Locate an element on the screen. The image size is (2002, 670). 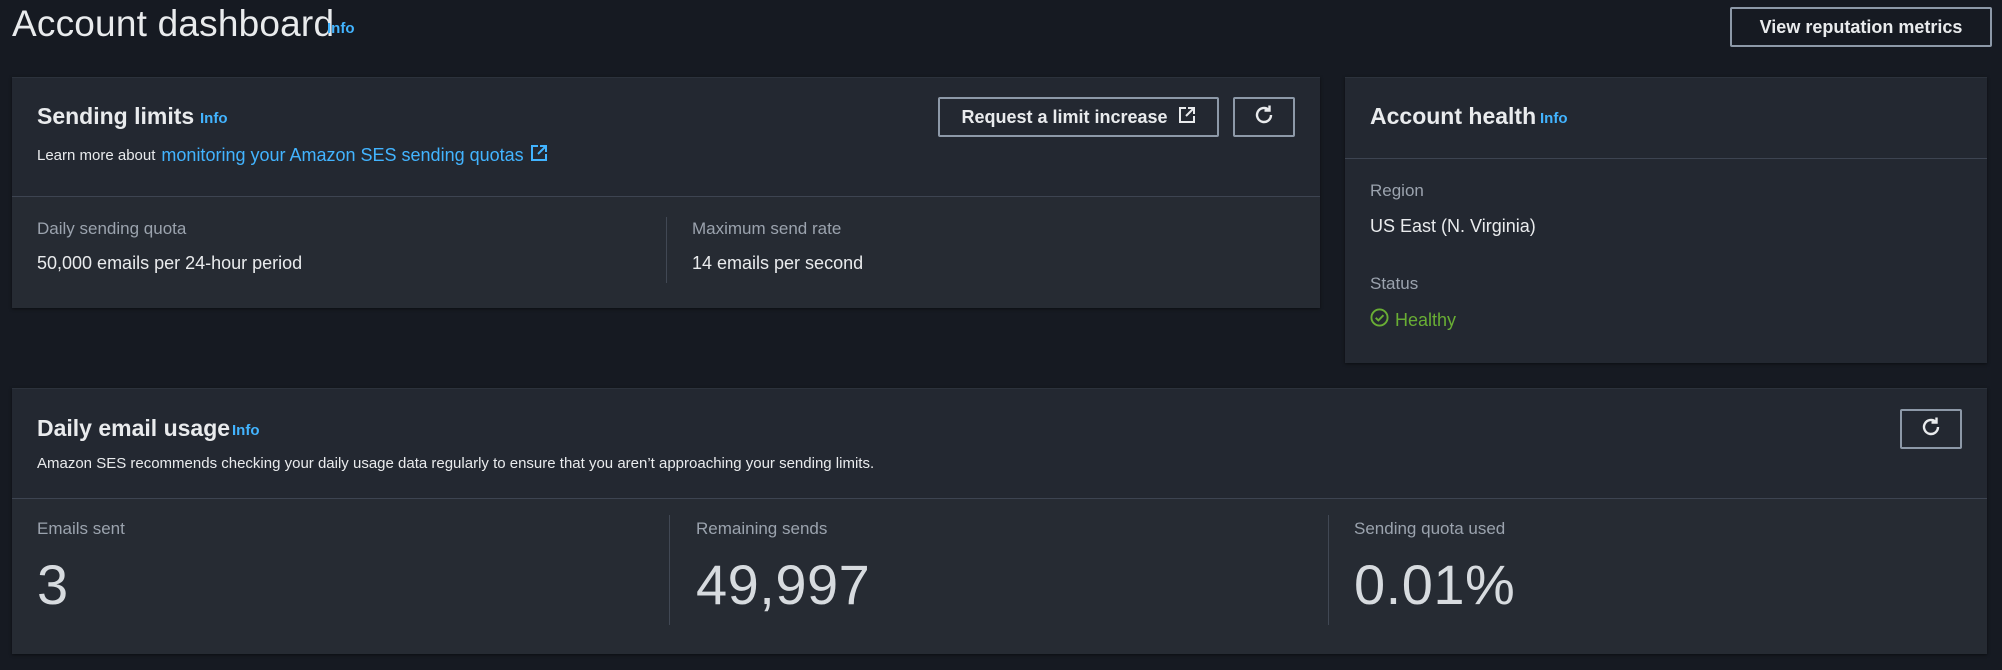
daily-usage-title: Daily email usage is located at coordinates (134, 428).